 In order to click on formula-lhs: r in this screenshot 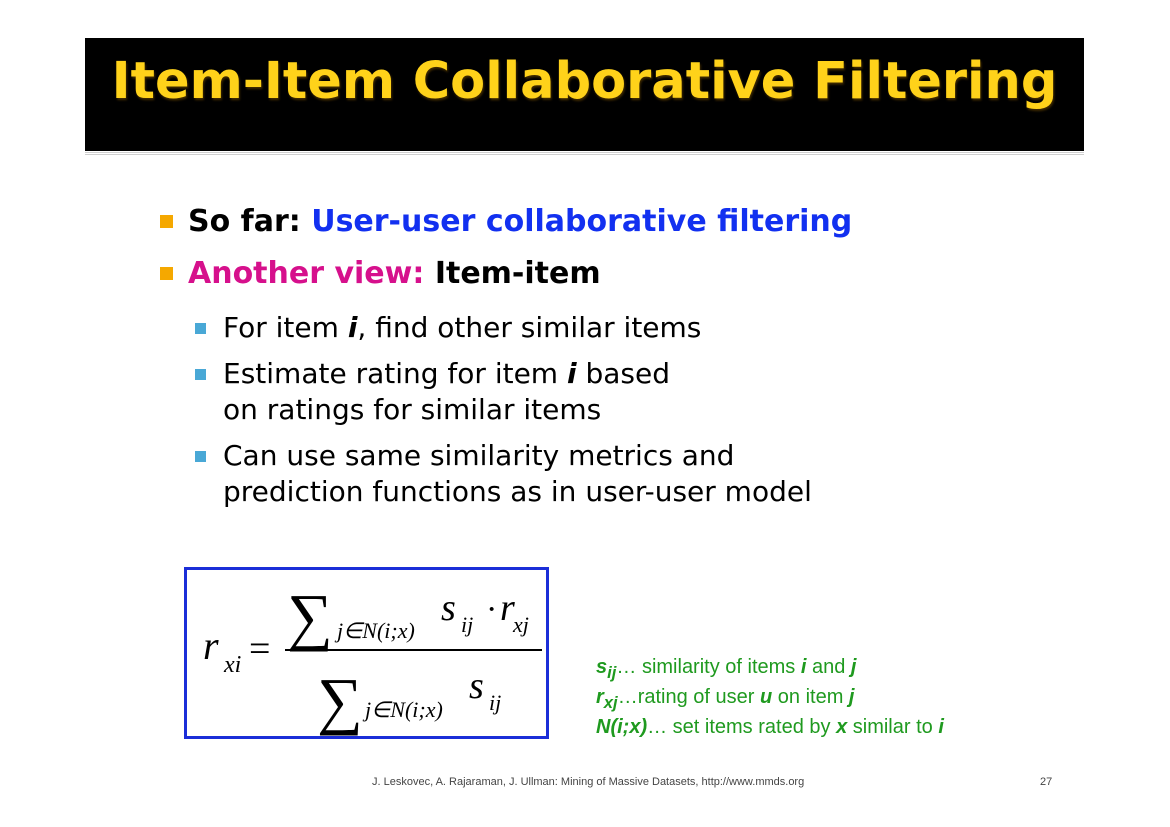, I will do `click(211, 645)`.